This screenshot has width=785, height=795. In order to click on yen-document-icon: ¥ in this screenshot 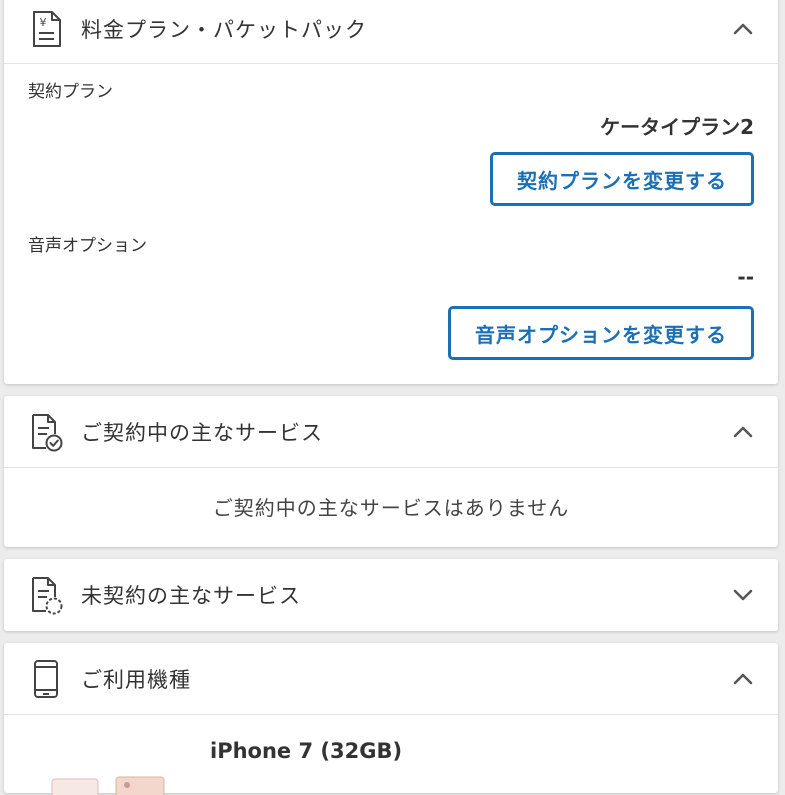, I will do `click(47, 28)`.